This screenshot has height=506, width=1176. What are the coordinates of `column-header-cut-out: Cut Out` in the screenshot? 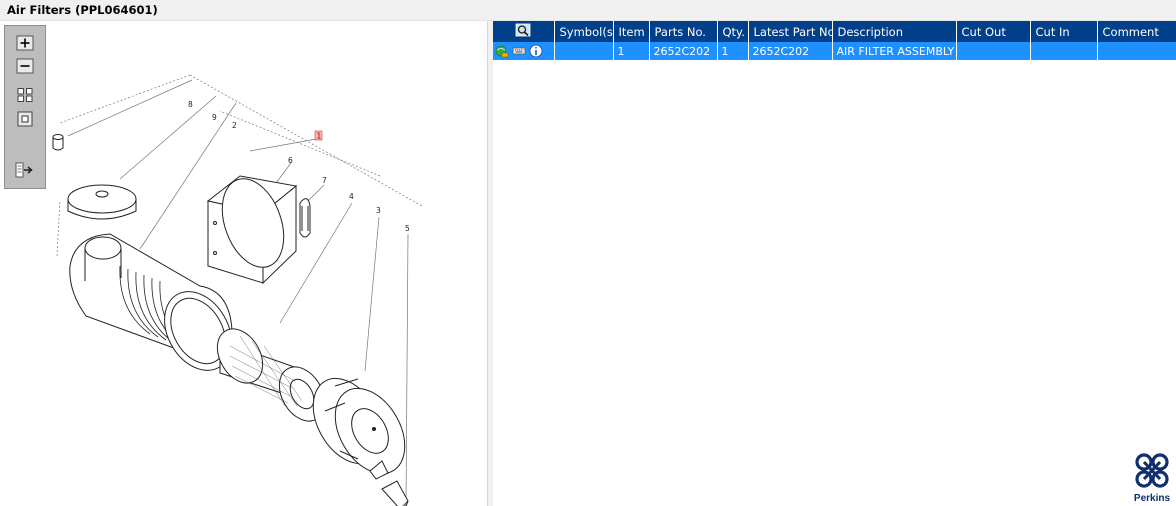 It's located at (993, 31).